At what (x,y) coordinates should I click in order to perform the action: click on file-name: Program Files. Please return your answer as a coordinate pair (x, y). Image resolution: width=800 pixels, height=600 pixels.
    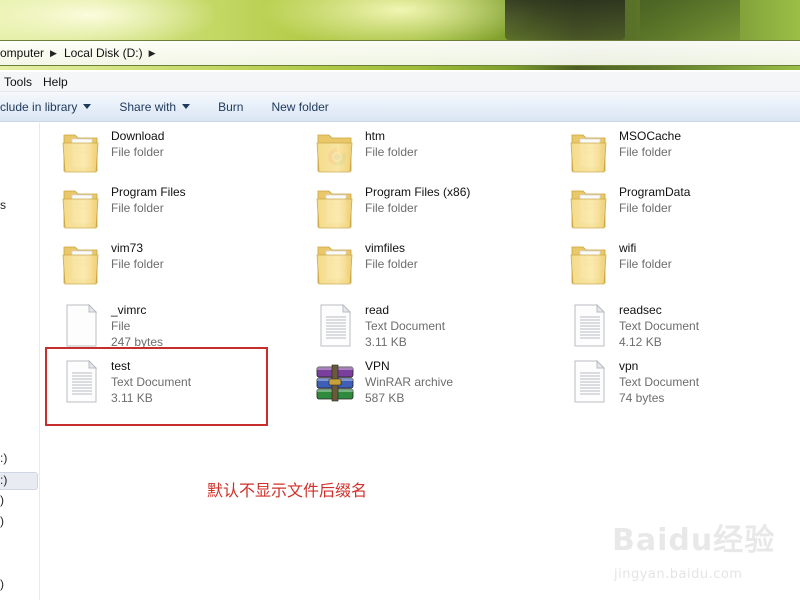
    Looking at the image, I should click on (148, 192).